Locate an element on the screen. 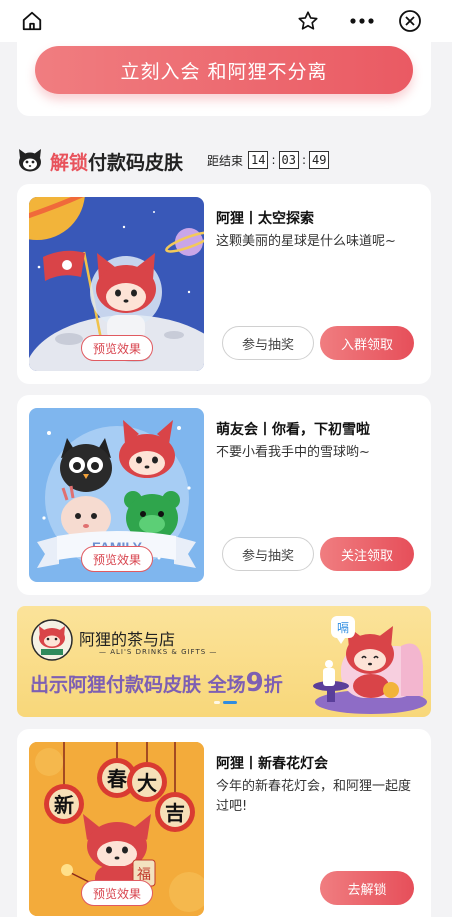 The image size is (452, 917). card-desc: 今年的新春花灯会，和阿狸一起度过吧! is located at coordinates (314, 796).